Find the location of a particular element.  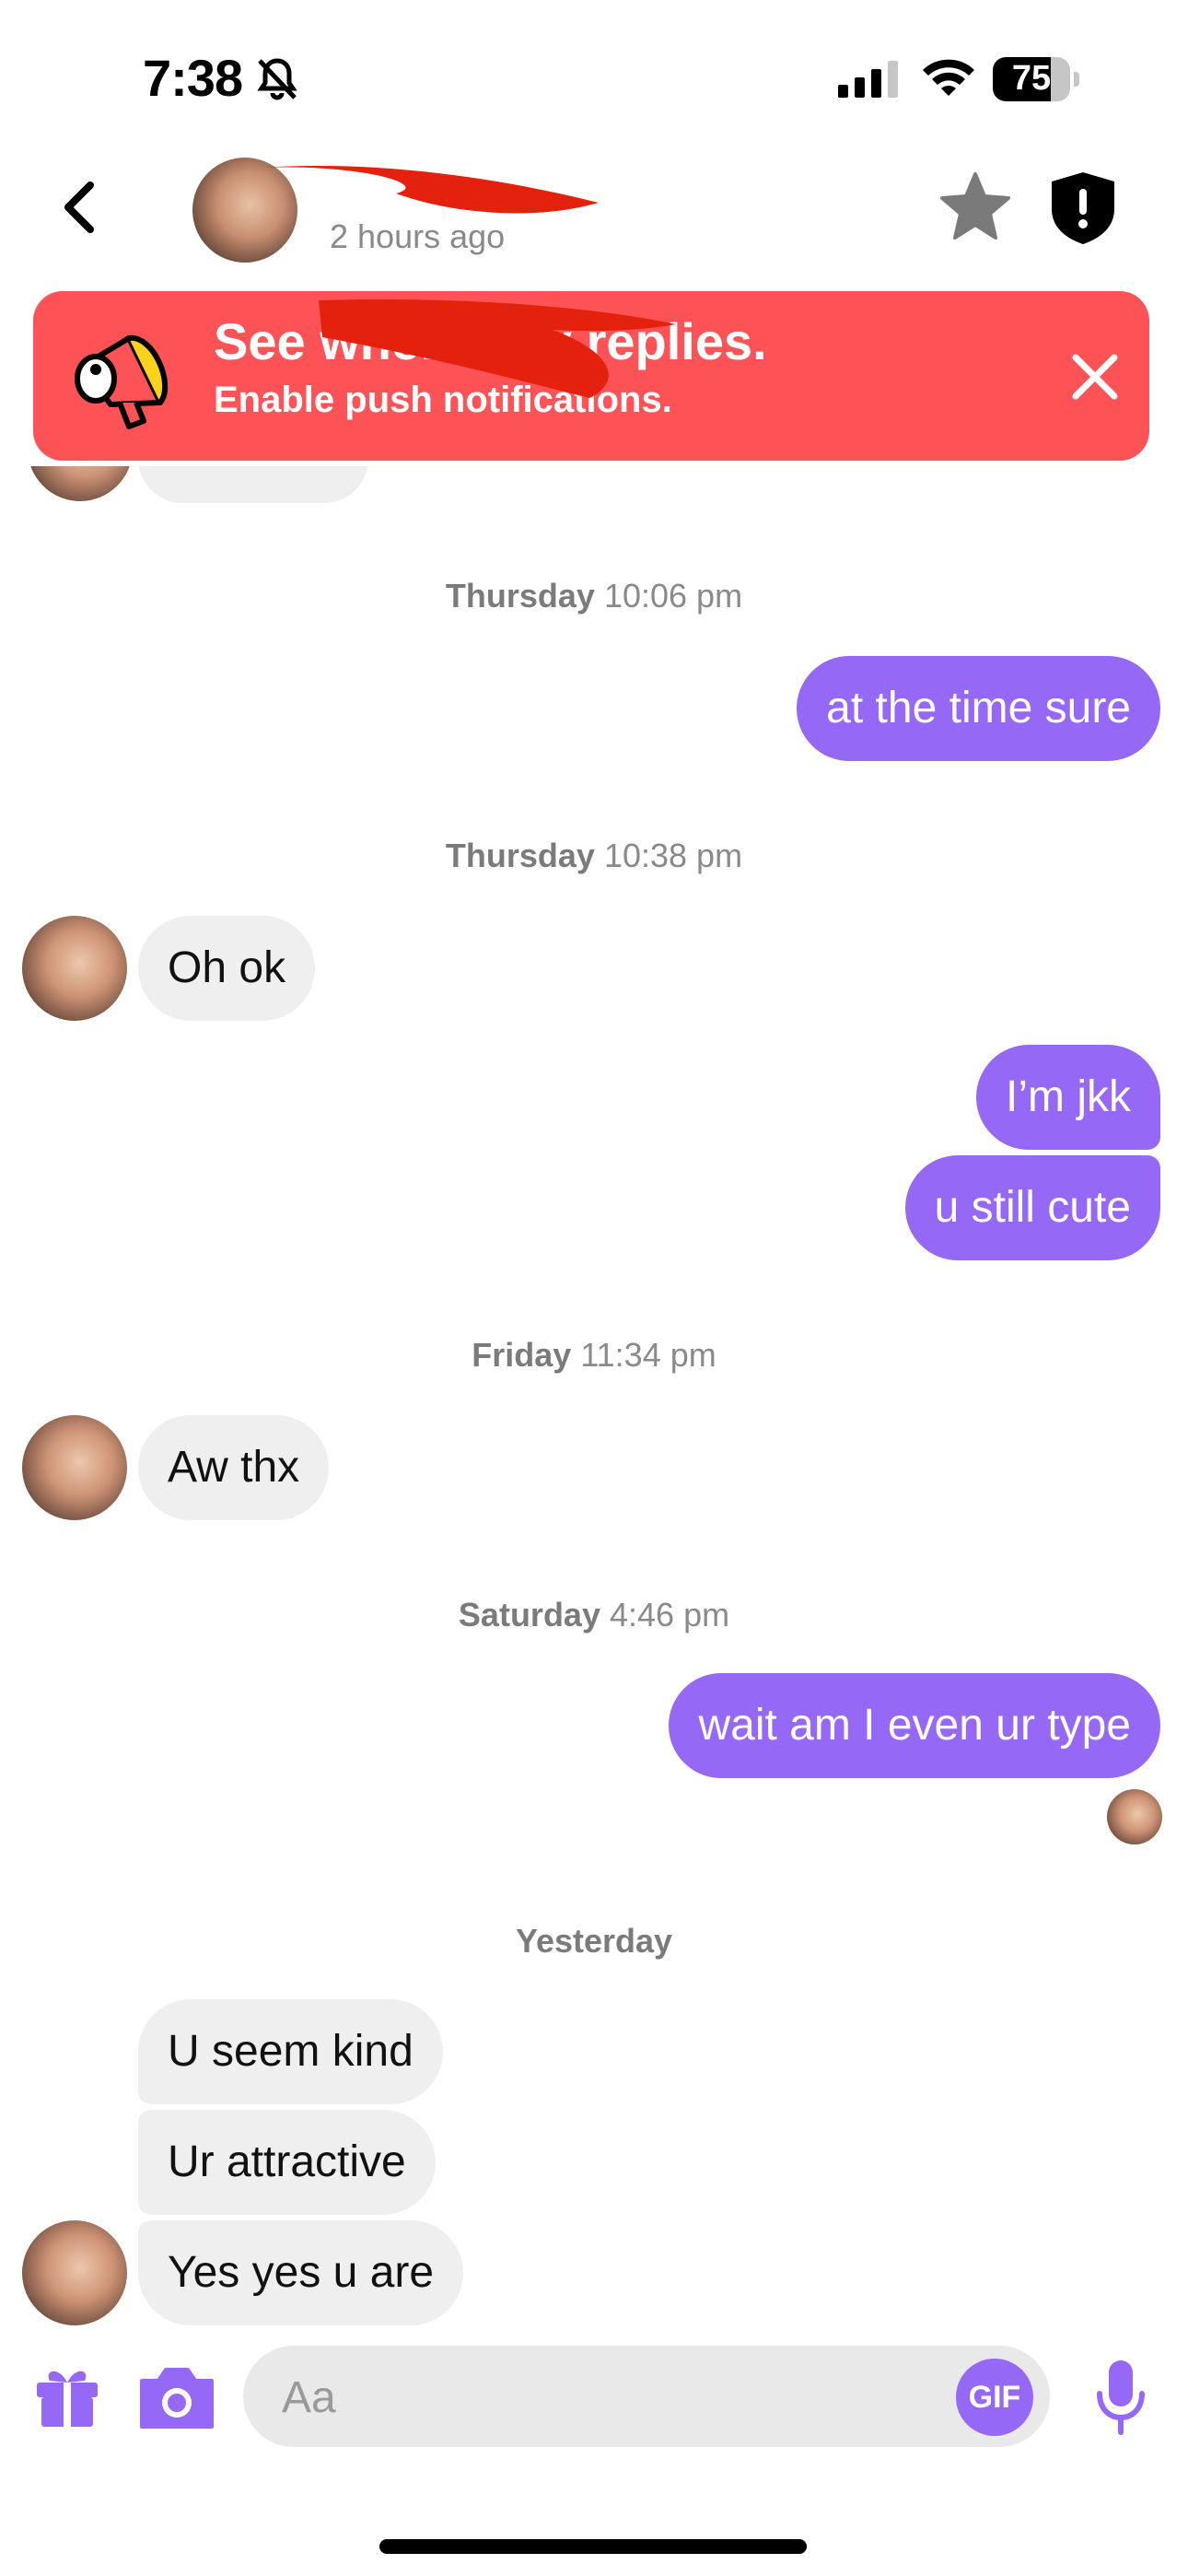

wifi-icon is located at coordinates (948, 77).